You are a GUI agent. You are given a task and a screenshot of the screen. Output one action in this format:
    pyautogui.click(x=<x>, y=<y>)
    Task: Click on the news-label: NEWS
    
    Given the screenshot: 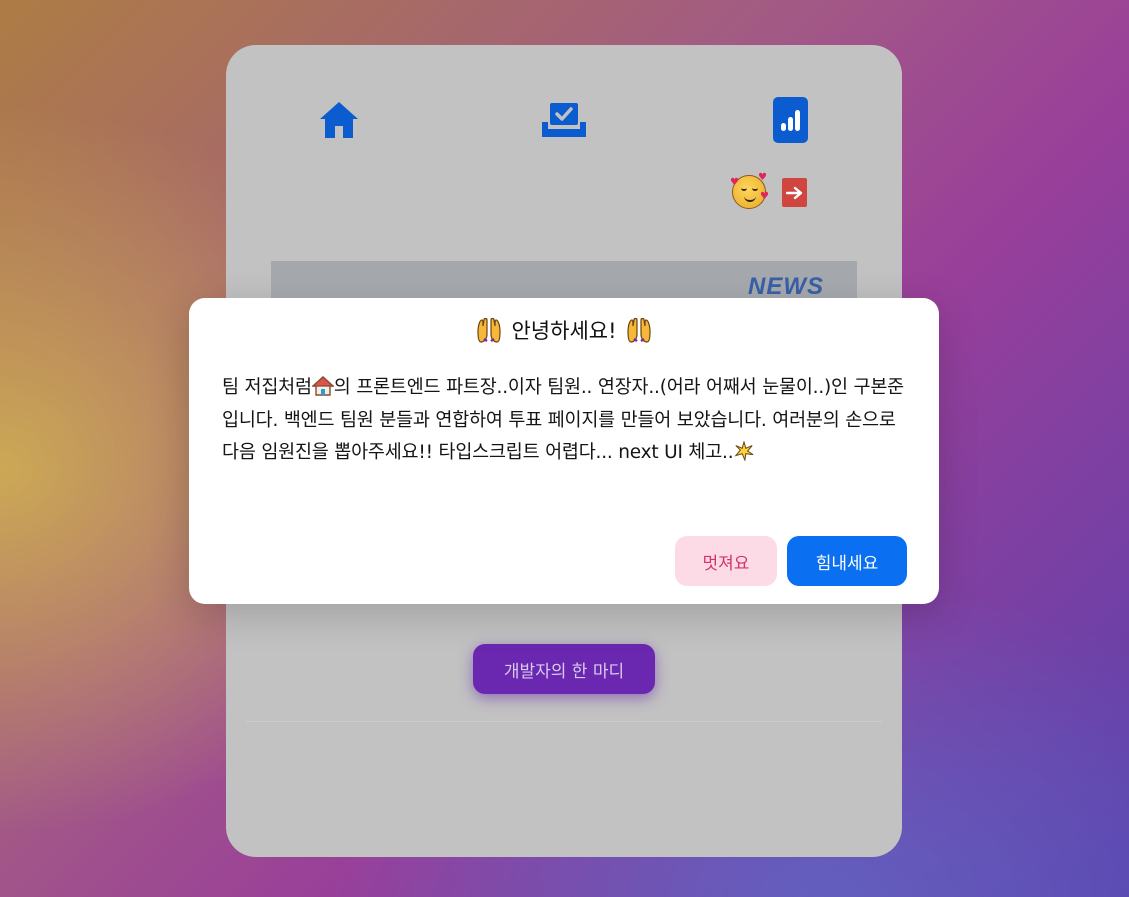 What is the action you would take?
    pyautogui.click(x=786, y=286)
    